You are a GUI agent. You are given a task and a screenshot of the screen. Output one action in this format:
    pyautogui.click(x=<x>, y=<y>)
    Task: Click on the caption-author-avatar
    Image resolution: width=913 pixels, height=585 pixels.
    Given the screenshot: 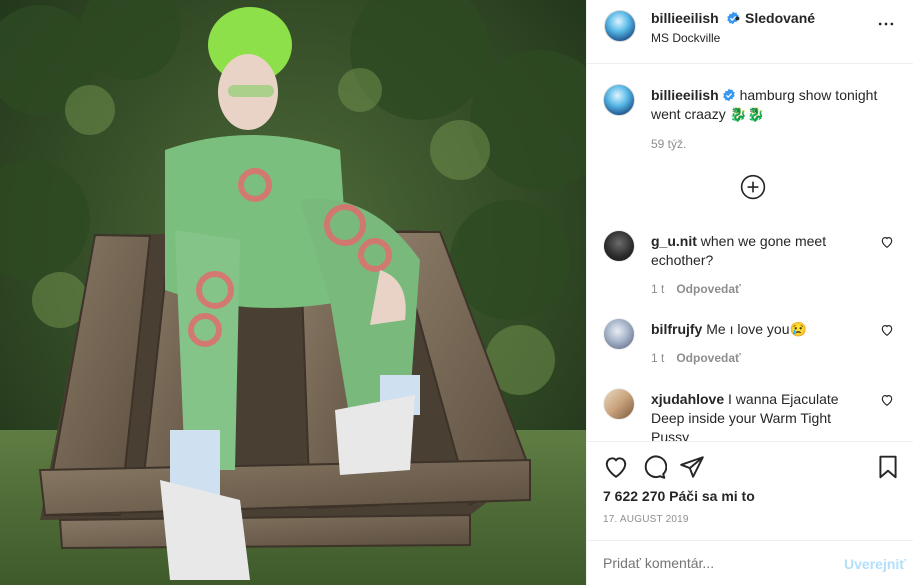 What is the action you would take?
    pyautogui.click(x=619, y=100)
    